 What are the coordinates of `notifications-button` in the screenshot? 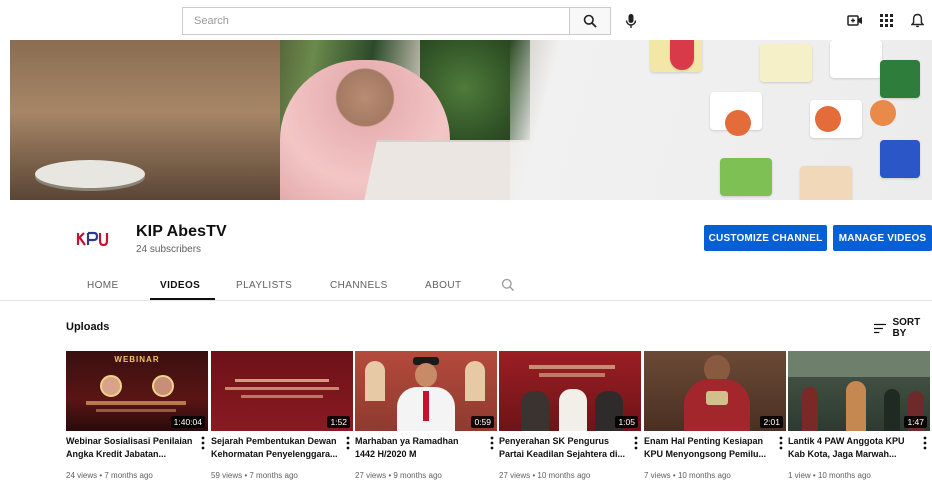 It's located at (917, 20).